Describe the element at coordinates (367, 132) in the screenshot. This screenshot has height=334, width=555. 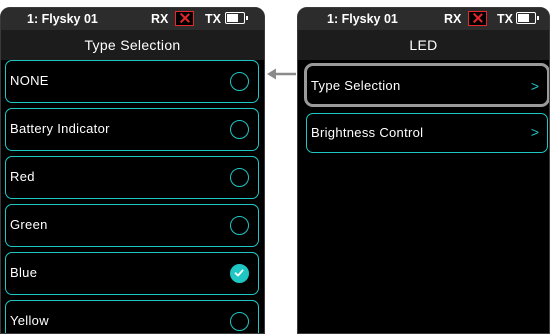
I see `menu-item-label: Brightness Control` at that location.